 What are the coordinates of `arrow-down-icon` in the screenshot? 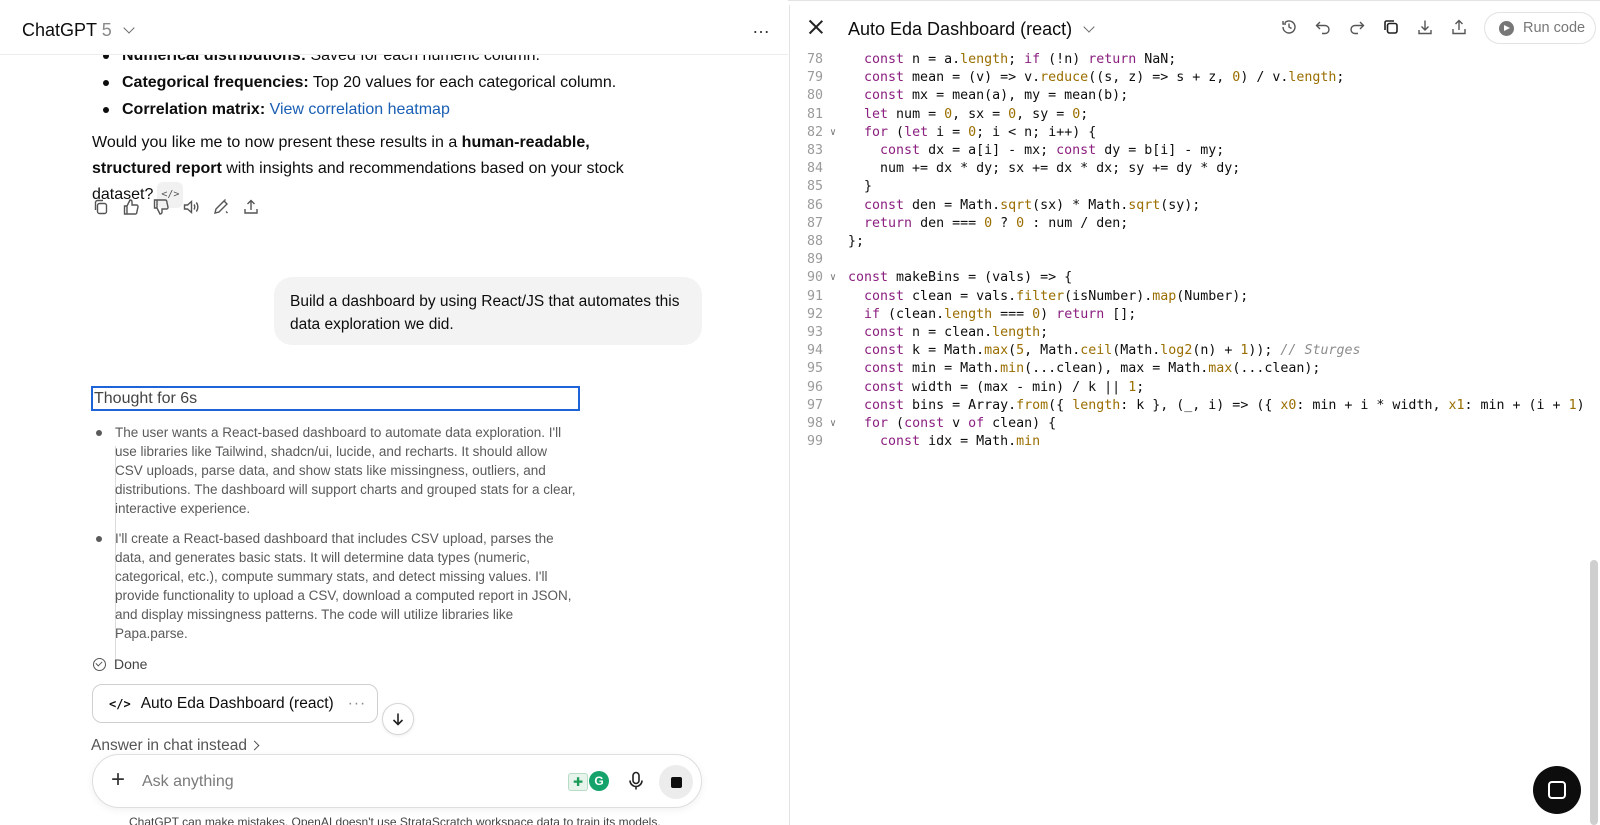 It's located at (398, 719).